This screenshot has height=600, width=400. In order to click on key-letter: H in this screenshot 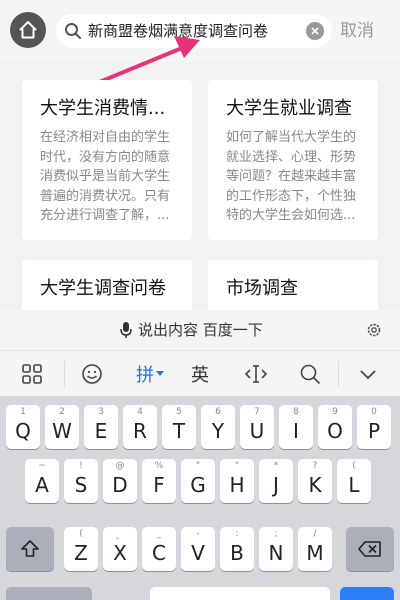, I will do `click(237, 485)`.